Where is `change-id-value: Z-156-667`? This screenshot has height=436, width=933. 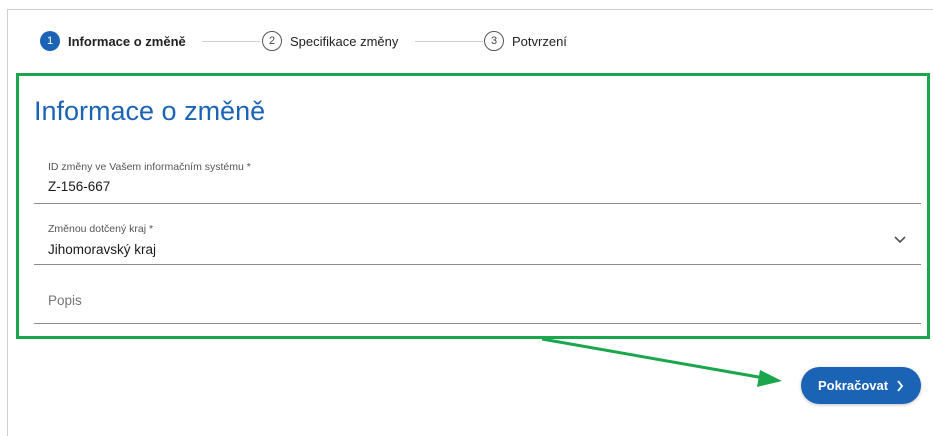
change-id-value: Z-156-667 is located at coordinates (79, 186).